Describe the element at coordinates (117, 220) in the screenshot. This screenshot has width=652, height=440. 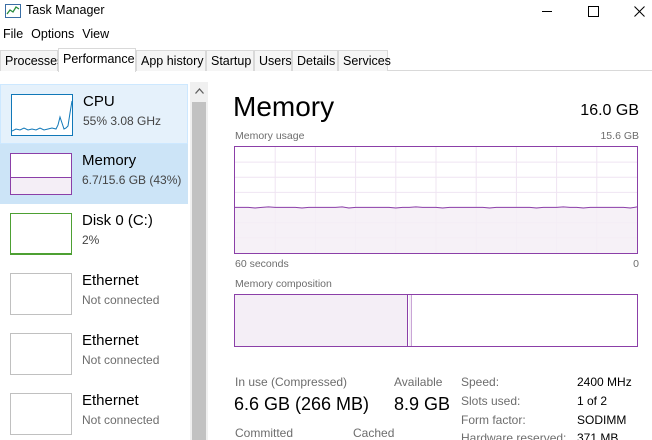
I see `sidebar-disk-title: Disk 0 (C:)` at that location.